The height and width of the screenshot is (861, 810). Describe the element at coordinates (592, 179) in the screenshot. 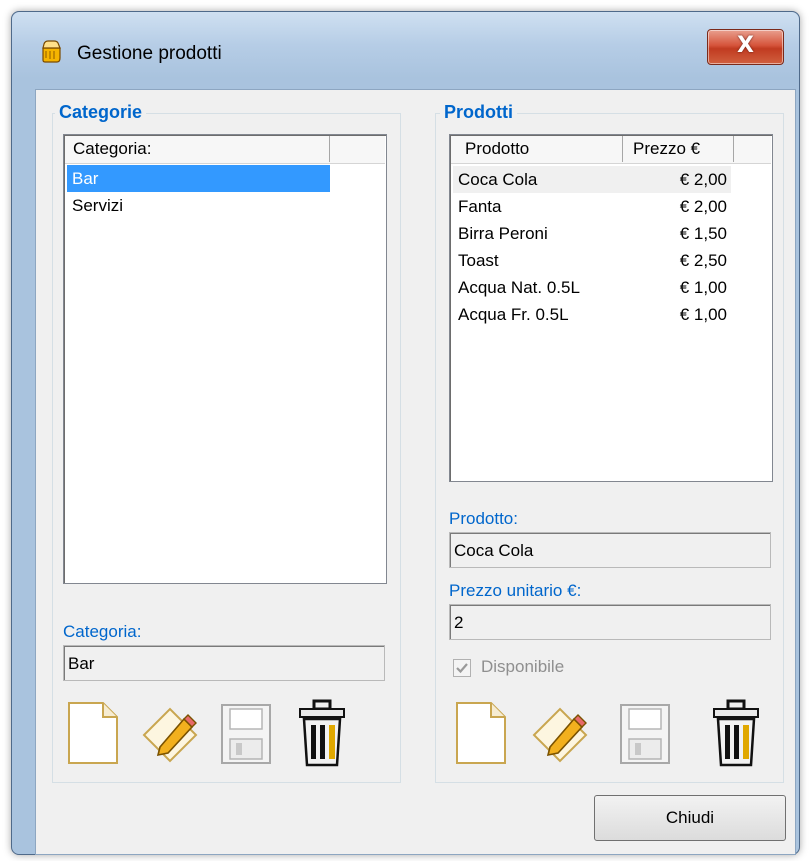

I see `table-row: Coca Cola € 2,00` at that location.